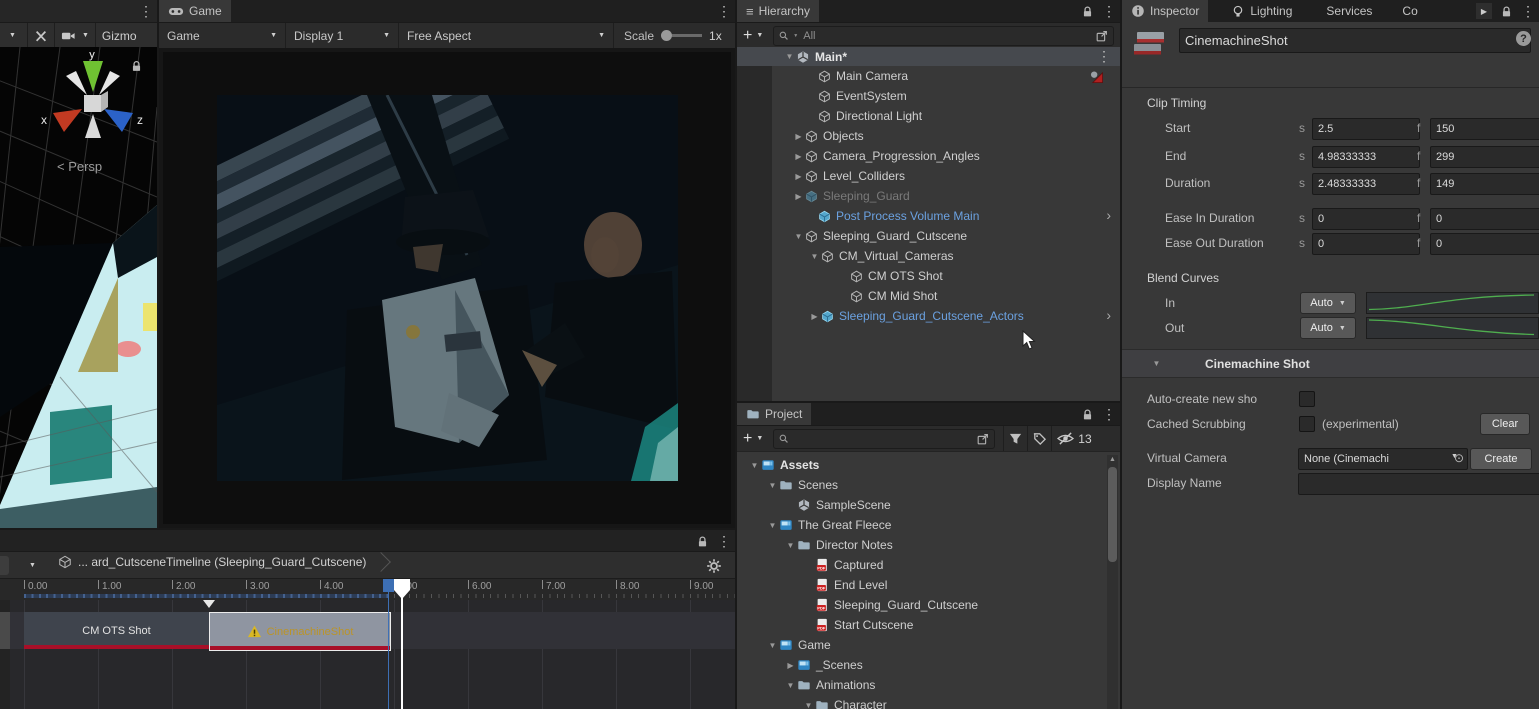  What do you see at coordinates (928, 96) in the screenshot?
I see `hierarchy-row: EventSystem` at bounding box center [928, 96].